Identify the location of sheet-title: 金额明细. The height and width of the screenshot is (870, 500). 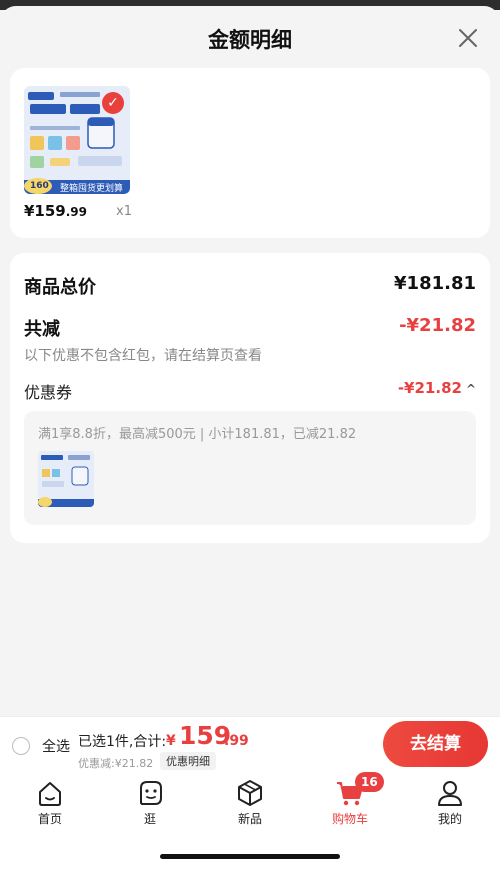
(250, 40).